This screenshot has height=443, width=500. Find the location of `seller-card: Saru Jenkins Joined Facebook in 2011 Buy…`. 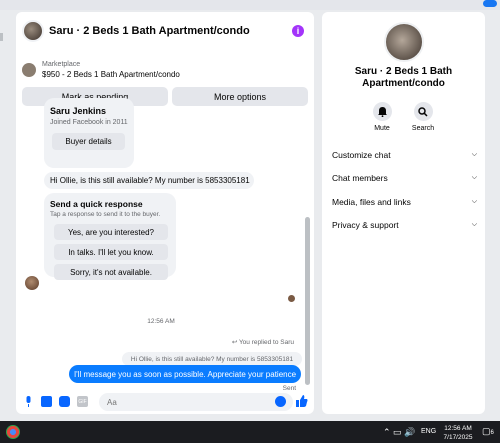

seller-card: Saru Jenkins Joined Facebook in 2011 Buy… is located at coordinates (89, 133).